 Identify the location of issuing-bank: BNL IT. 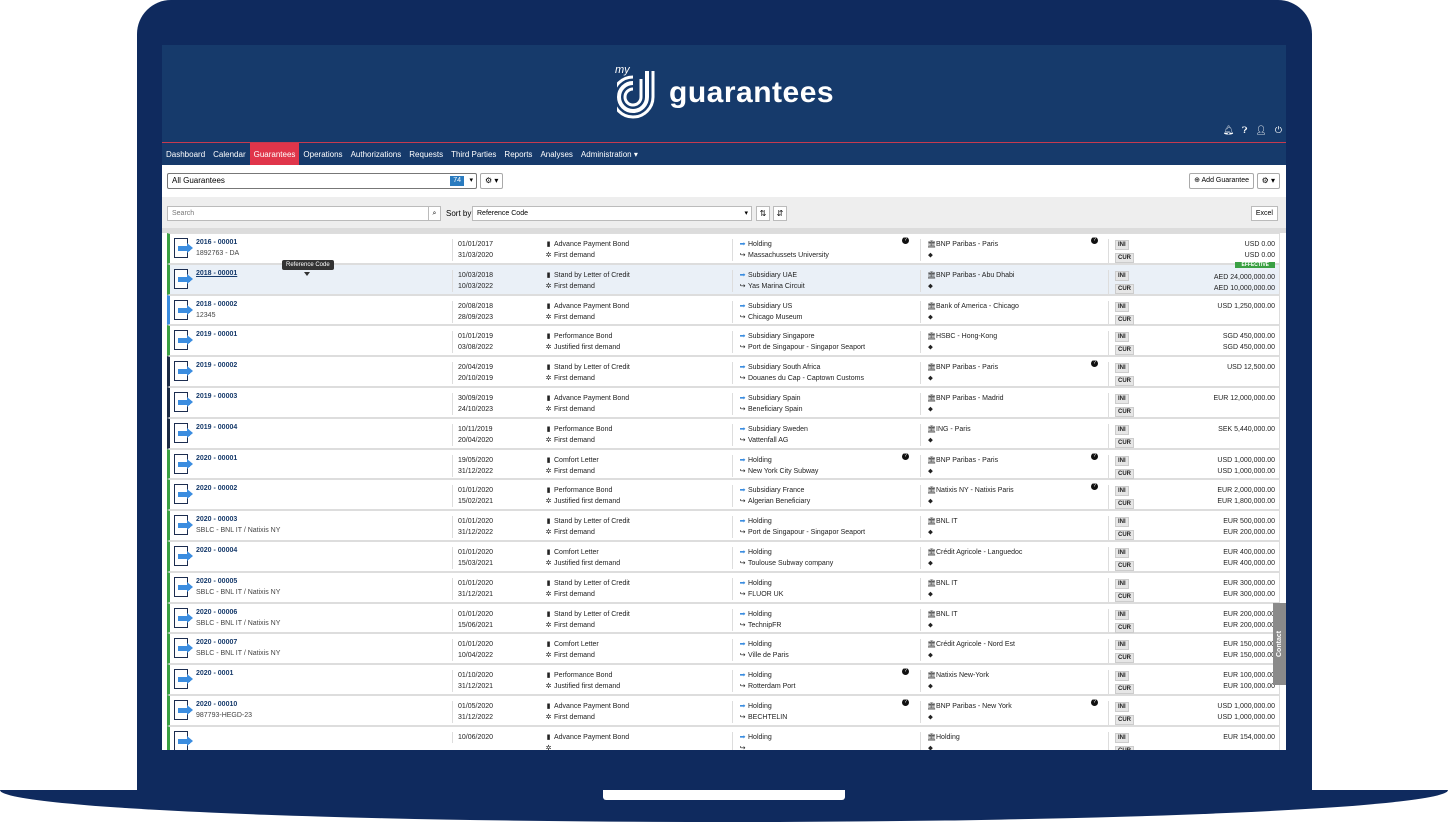
(947, 583).